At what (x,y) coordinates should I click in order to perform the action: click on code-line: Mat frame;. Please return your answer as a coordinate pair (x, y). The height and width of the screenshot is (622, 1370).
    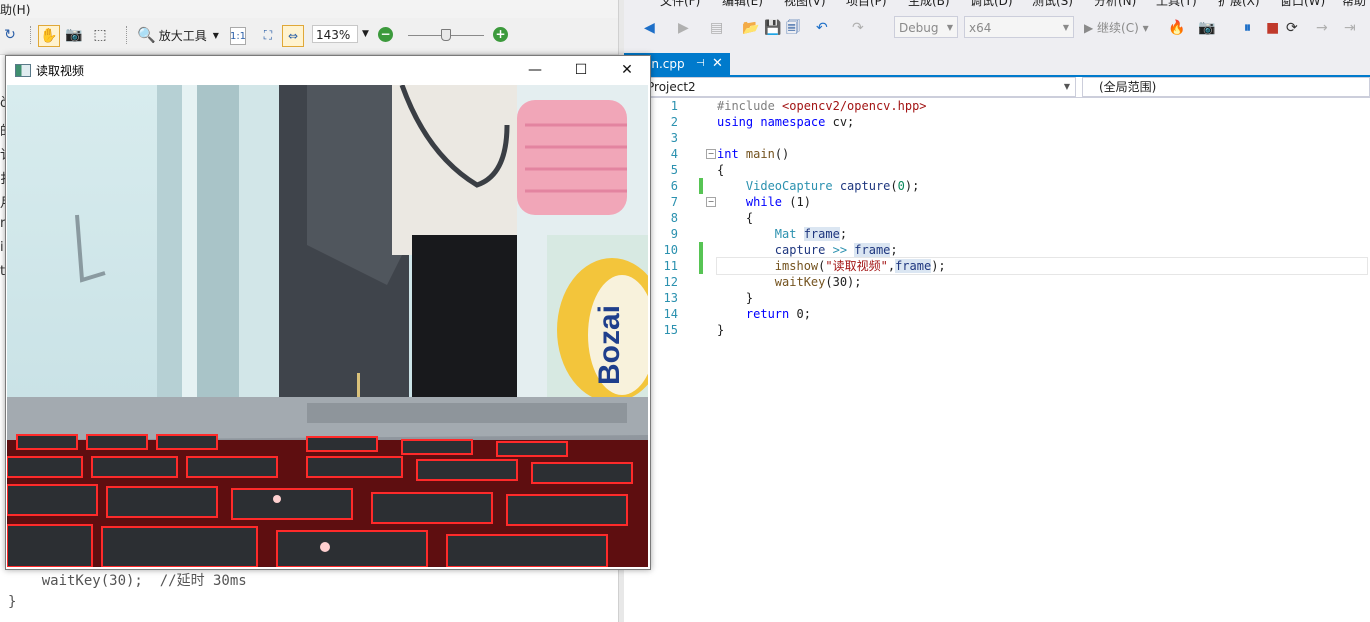
    Looking at the image, I should click on (1042, 234).